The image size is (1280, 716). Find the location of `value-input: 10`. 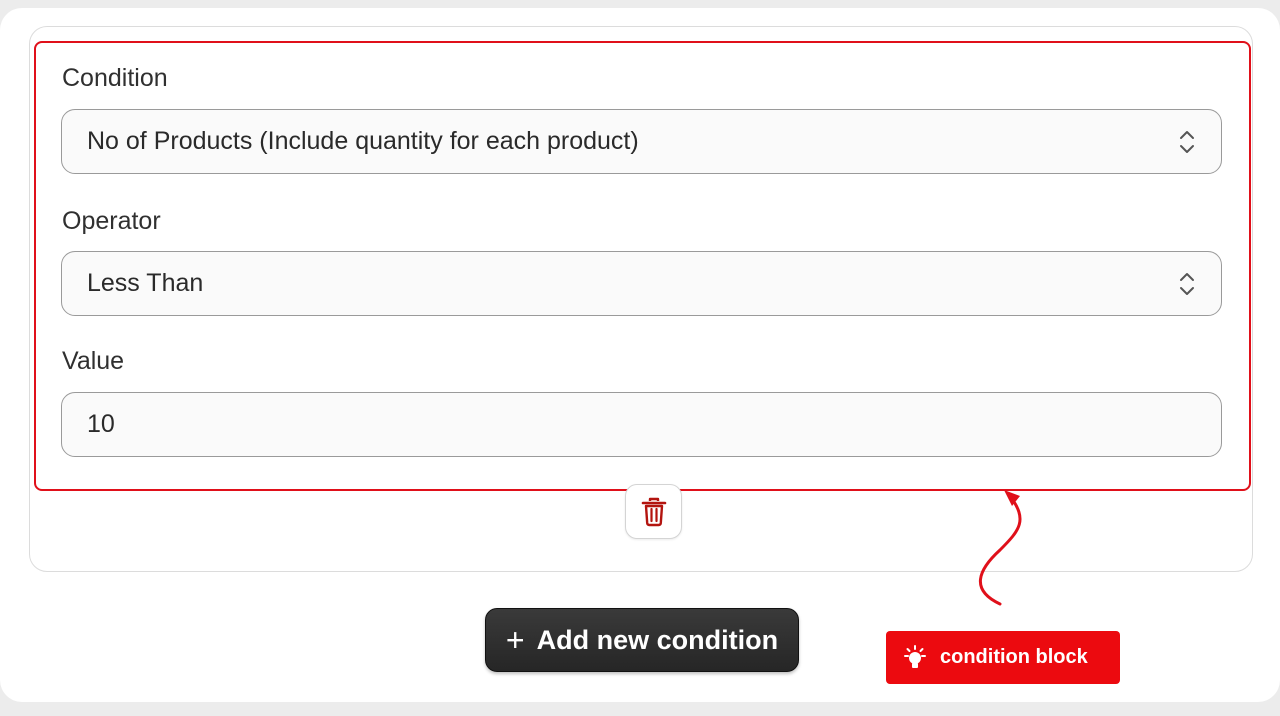

value-input: 10 is located at coordinates (641, 424).